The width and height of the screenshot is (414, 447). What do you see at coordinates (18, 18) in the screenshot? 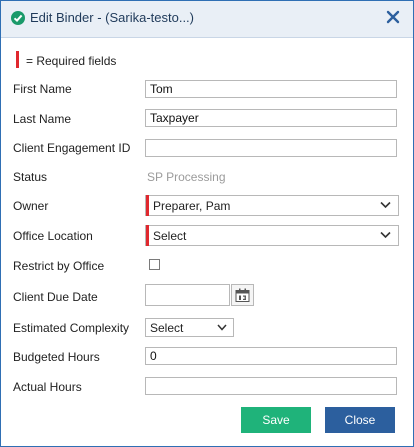
I see `check-circle-icon` at bounding box center [18, 18].